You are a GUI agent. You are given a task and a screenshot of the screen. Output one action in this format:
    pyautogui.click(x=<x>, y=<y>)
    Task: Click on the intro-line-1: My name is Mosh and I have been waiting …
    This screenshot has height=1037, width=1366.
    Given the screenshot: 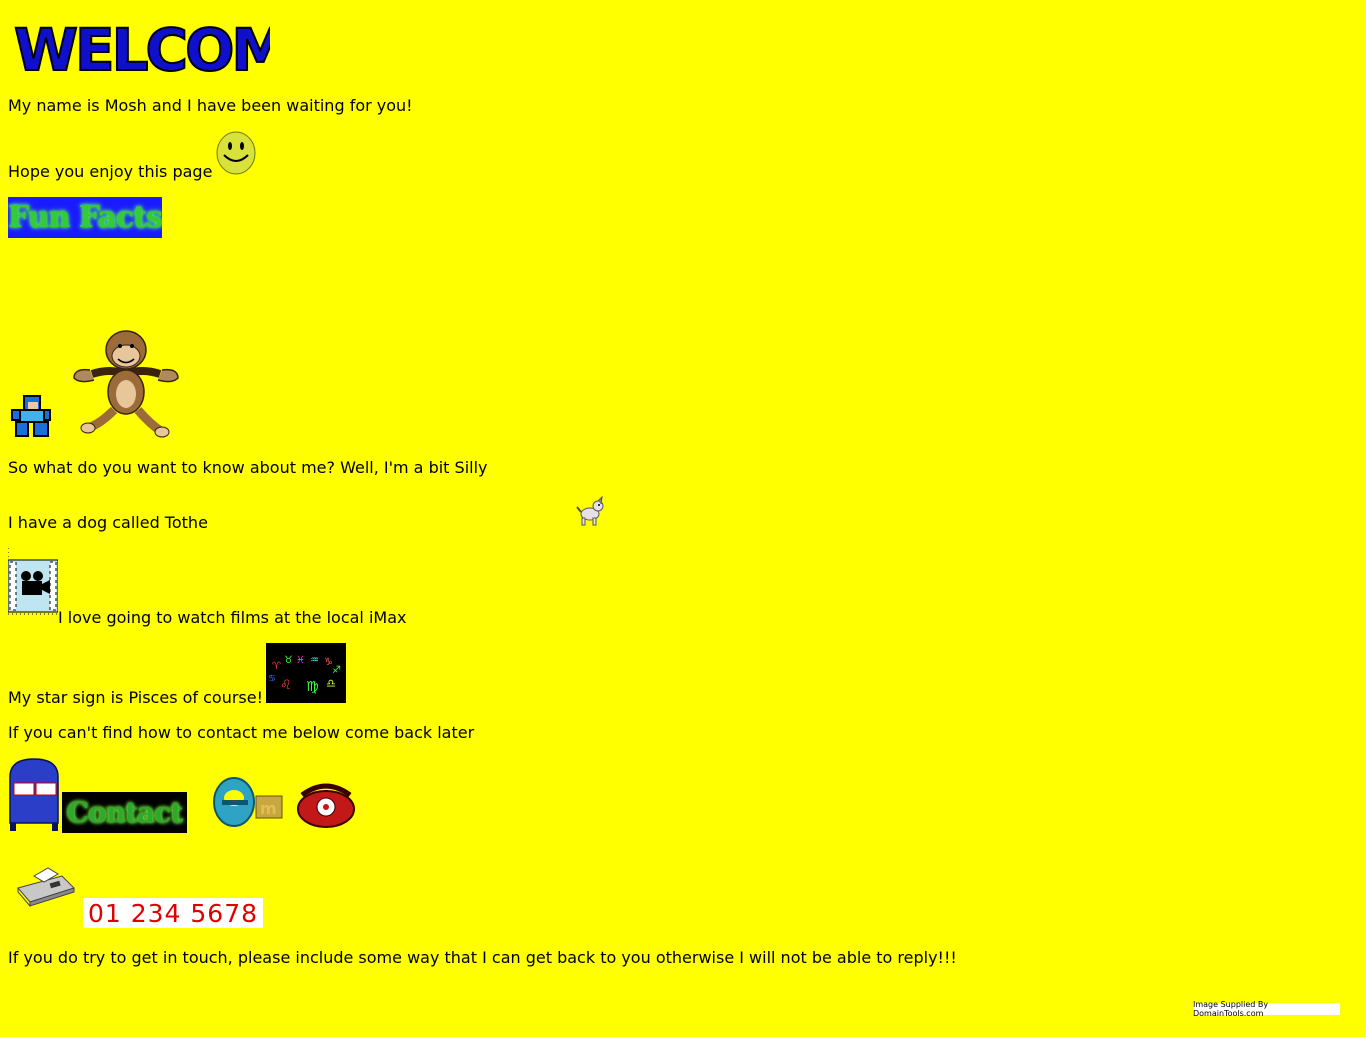 What is the action you would take?
    pyautogui.click(x=210, y=105)
    